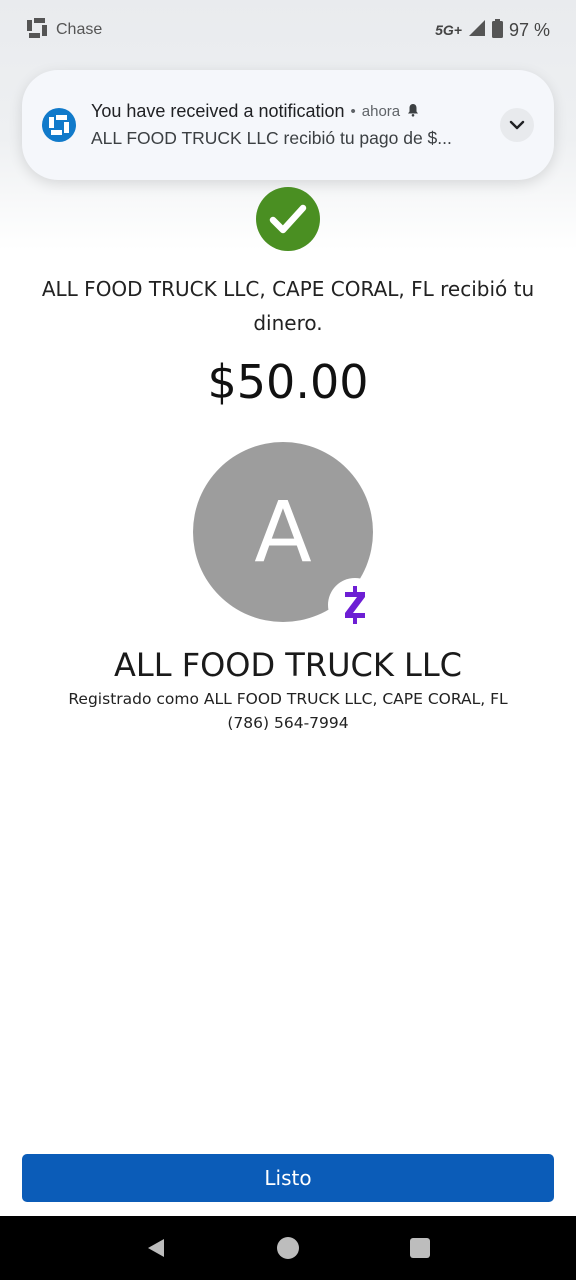 The image size is (576, 1280). Describe the element at coordinates (355, 605) in the screenshot. I see `zelle-icon` at that location.